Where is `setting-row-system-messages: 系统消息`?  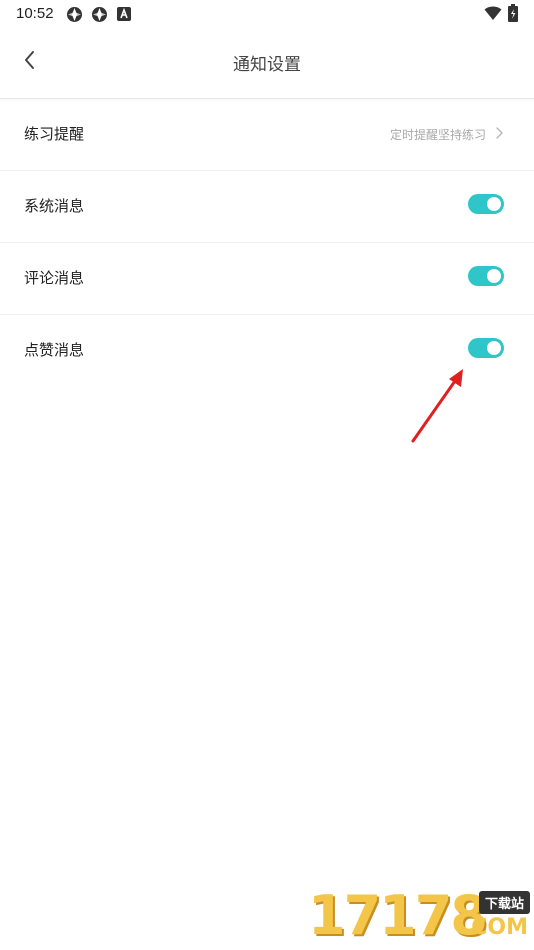 setting-row-system-messages: 系统消息 is located at coordinates (267, 207).